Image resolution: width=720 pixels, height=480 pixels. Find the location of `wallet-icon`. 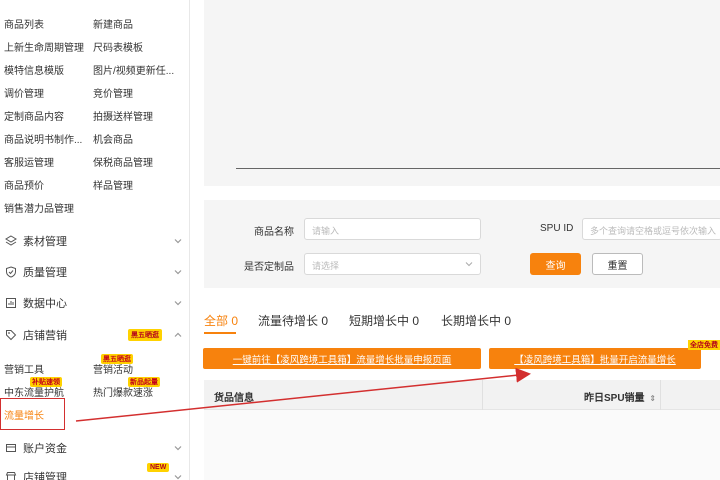

wallet-icon is located at coordinates (11, 448).